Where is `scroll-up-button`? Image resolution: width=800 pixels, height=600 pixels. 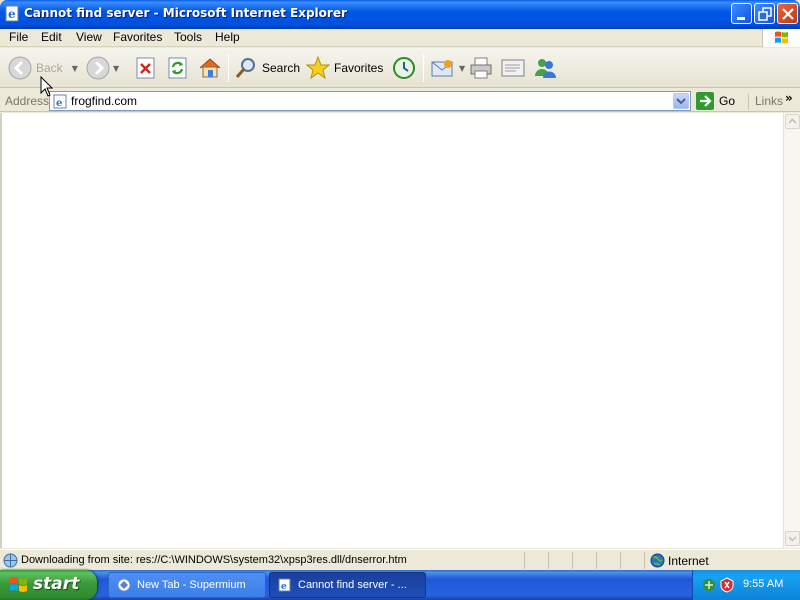
scroll-up-button is located at coordinates (792, 121).